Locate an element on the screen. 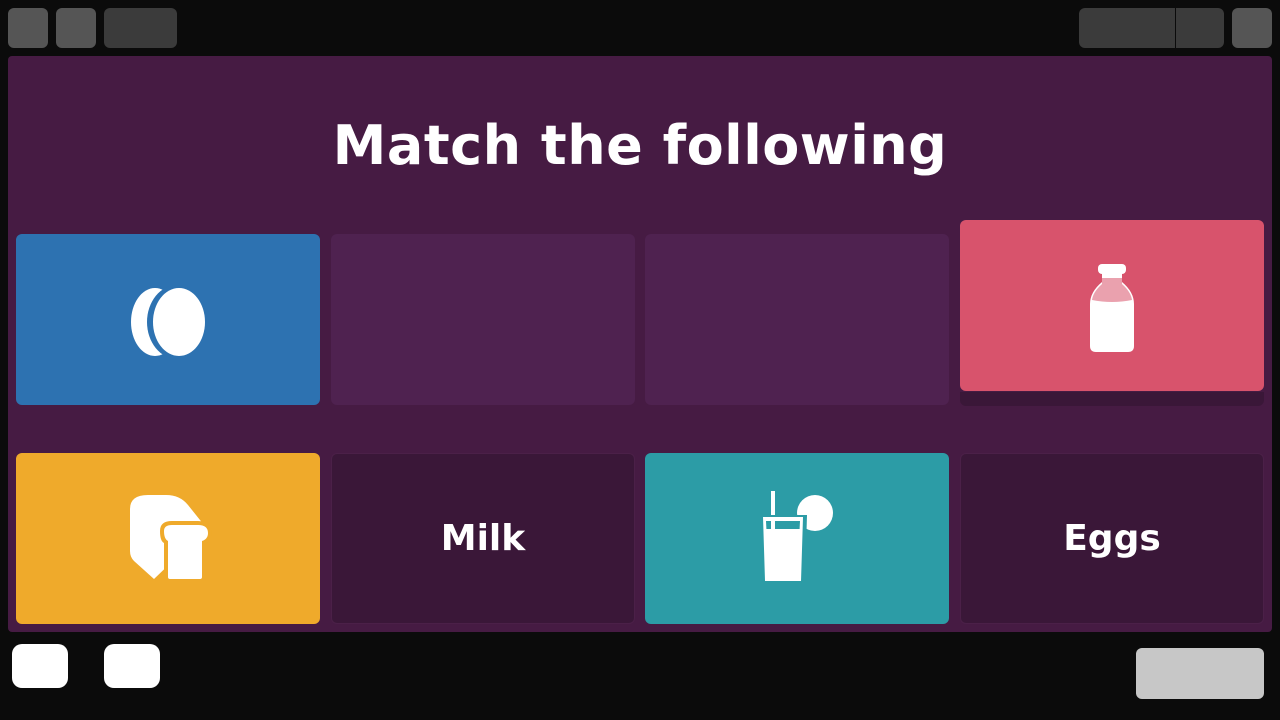 This screenshot has width=1280, height=720. bread-icon is located at coordinates (168, 539).